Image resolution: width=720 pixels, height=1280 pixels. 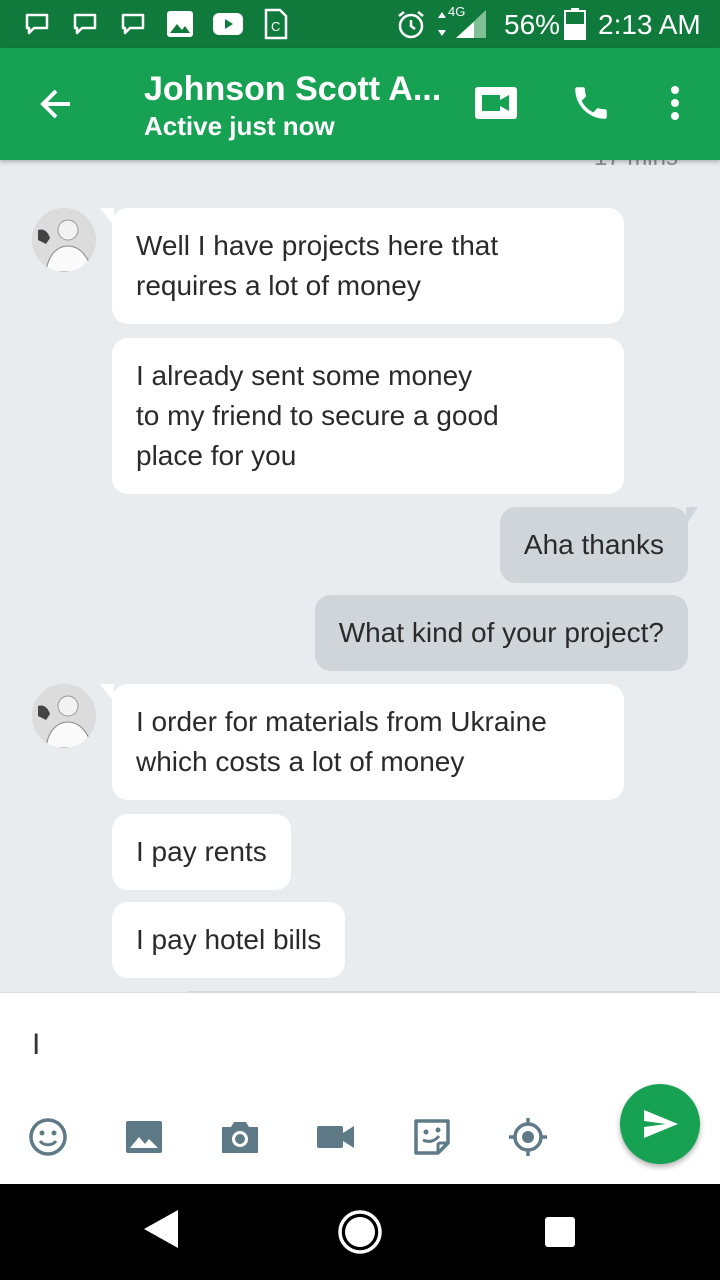 I want to click on timestamp-divider: 17 mins, so click(x=636, y=166).